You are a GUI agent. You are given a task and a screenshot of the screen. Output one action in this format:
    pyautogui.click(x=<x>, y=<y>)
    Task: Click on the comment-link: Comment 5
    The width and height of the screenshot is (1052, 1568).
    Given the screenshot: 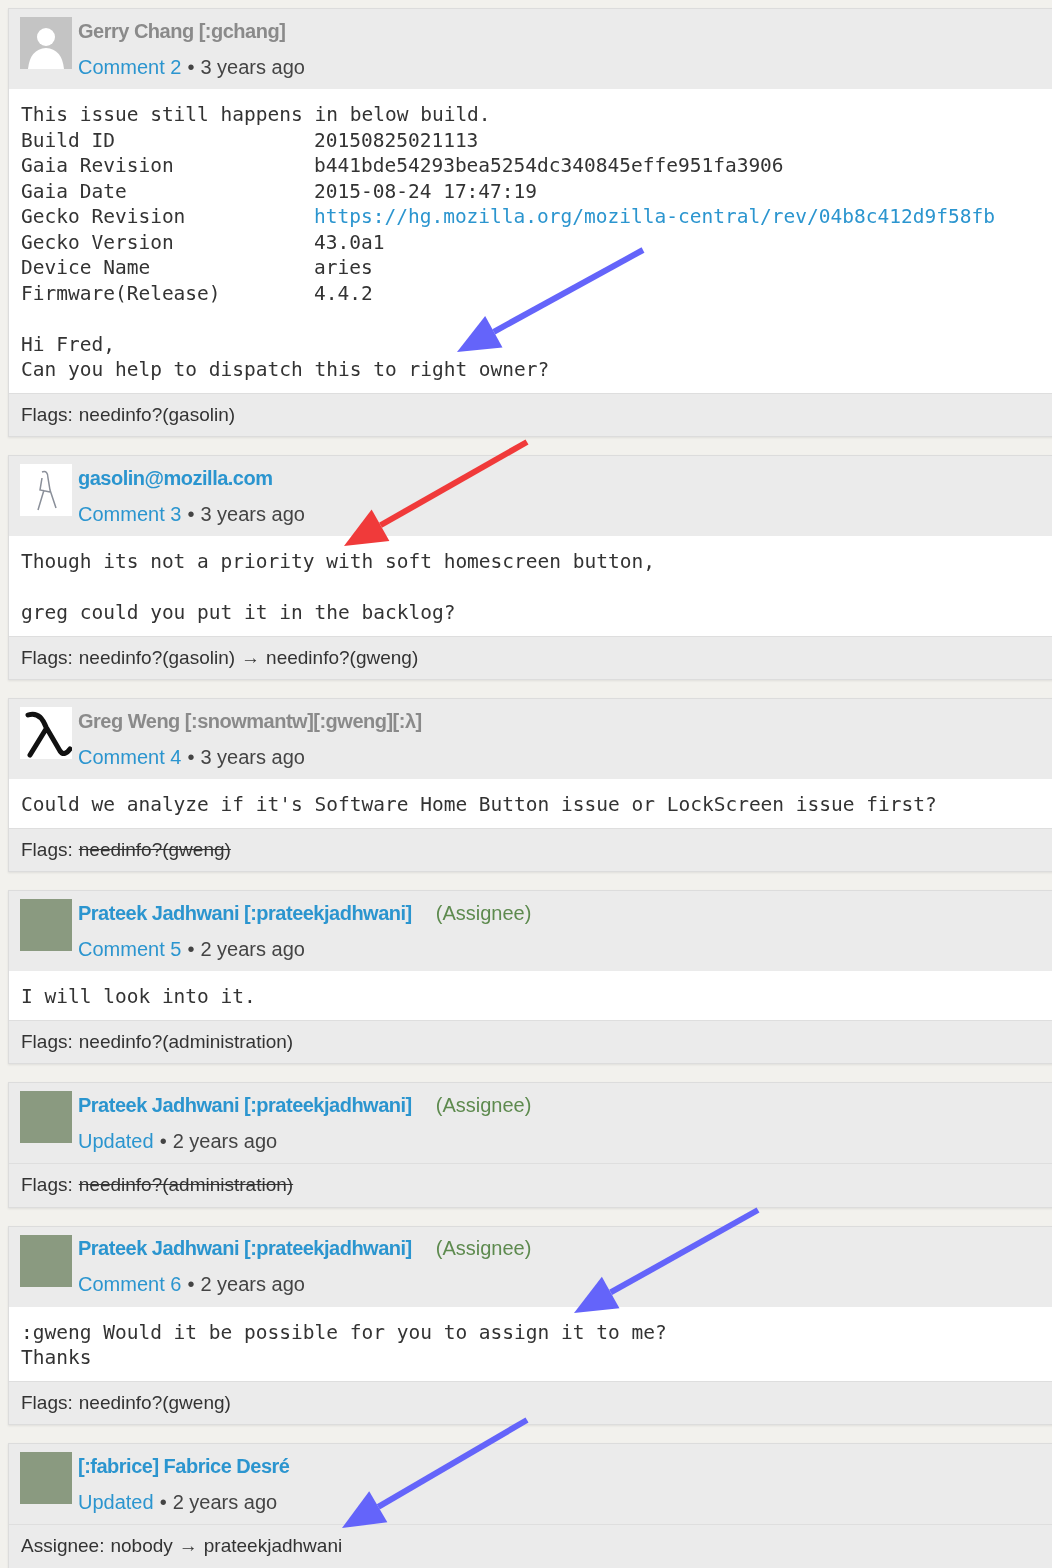 What is the action you would take?
    pyautogui.click(x=130, y=948)
    